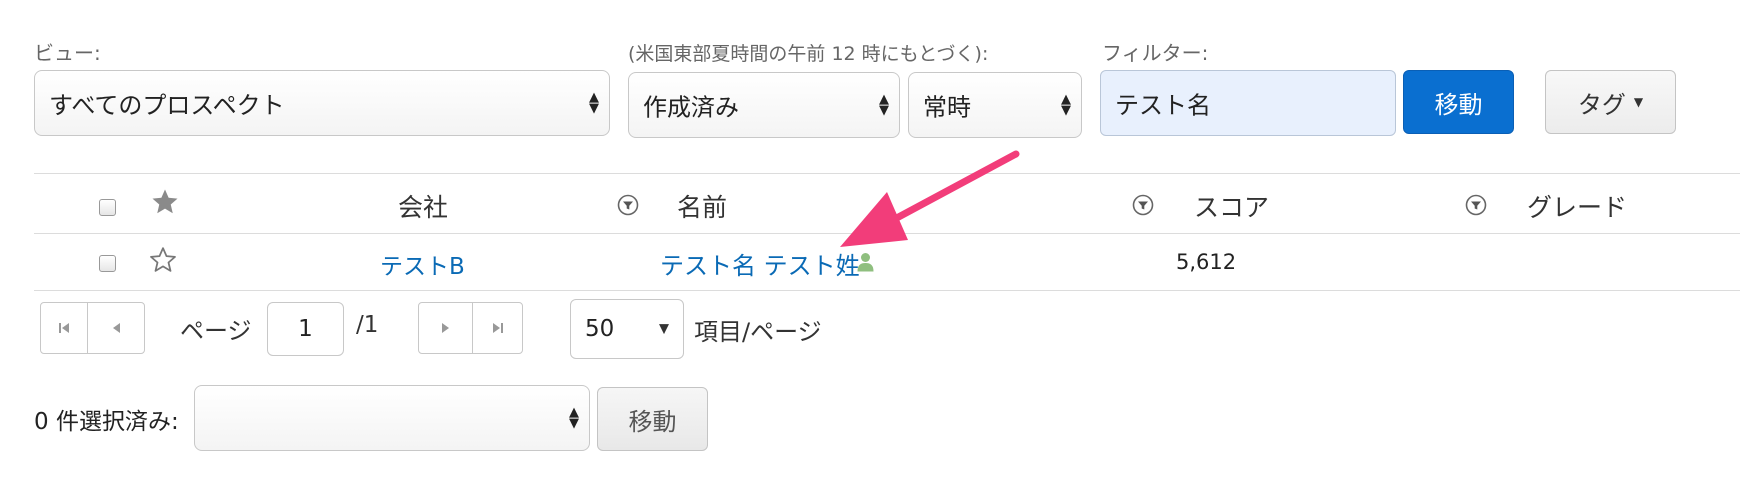 This screenshot has height=478, width=1740. Describe the element at coordinates (167, 105) in the screenshot. I see `view-select-value: すべてのプロスペクト` at that location.